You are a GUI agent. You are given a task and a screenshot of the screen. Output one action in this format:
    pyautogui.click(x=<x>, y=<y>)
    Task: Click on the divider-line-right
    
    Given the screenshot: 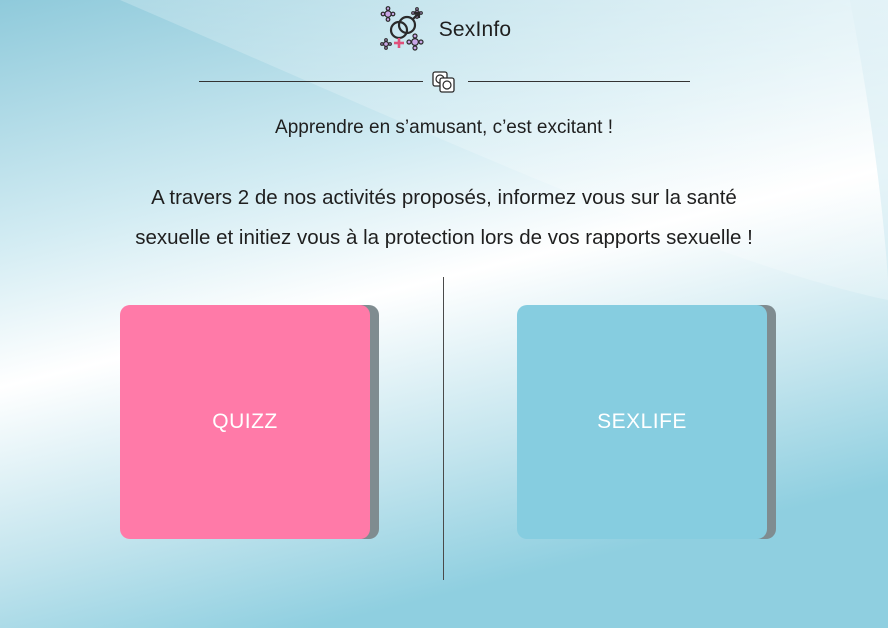 What is the action you would take?
    pyautogui.click(x=579, y=81)
    